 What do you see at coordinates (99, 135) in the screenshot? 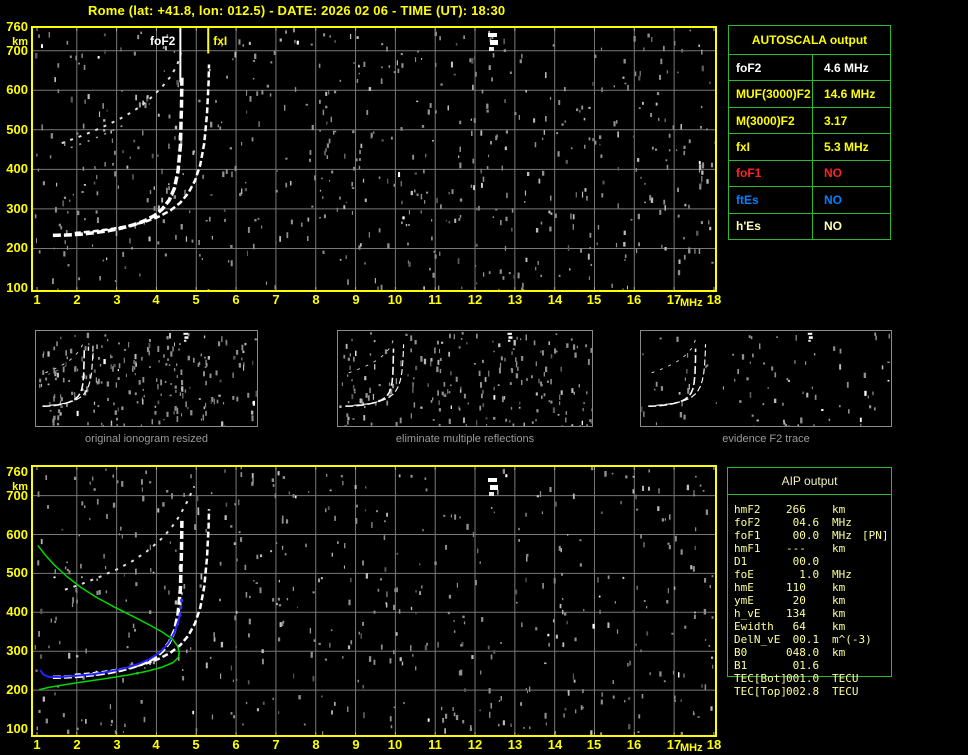
I see `trace-second-hop-faint-branch` at bounding box center [99, 135].